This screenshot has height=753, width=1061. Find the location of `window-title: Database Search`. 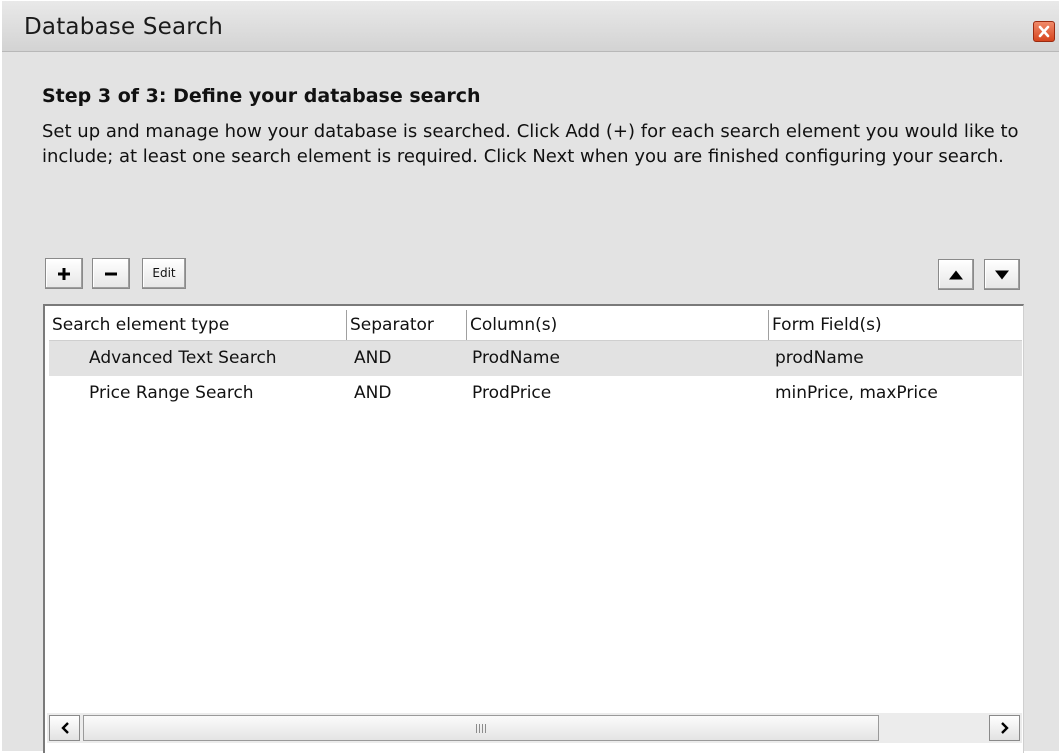

window-title: Database Search is located at coordinates (124, 27).